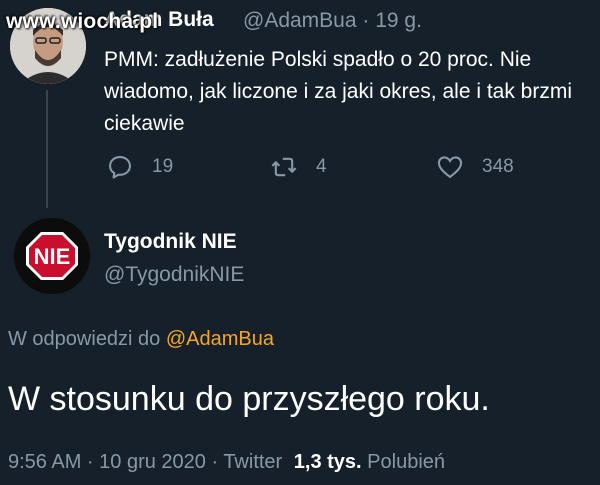 The width and height of the screenshot is (600, 485). What do you see at coordinates (163, 166) in the screenshot?
I see `reply-count: 19` at bounding box center [163, 166].